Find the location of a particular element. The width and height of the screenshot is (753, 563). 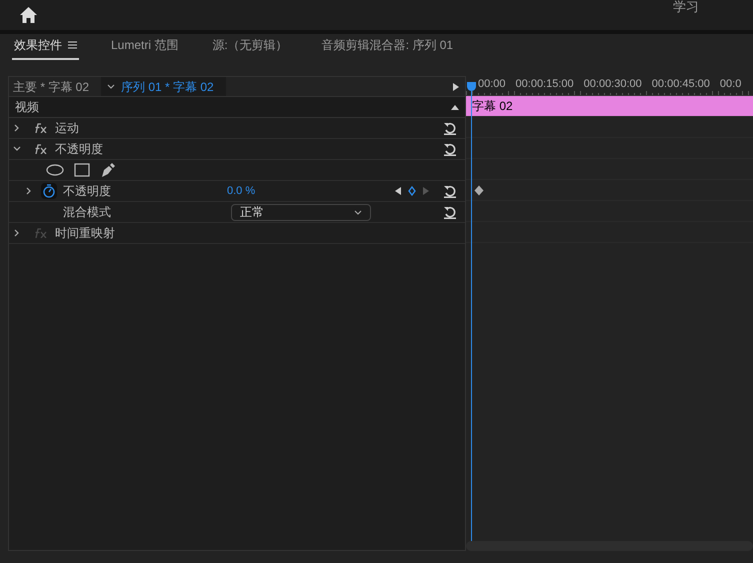

tab-label: Lumetri 范围 is located at coordinates (144, 45).